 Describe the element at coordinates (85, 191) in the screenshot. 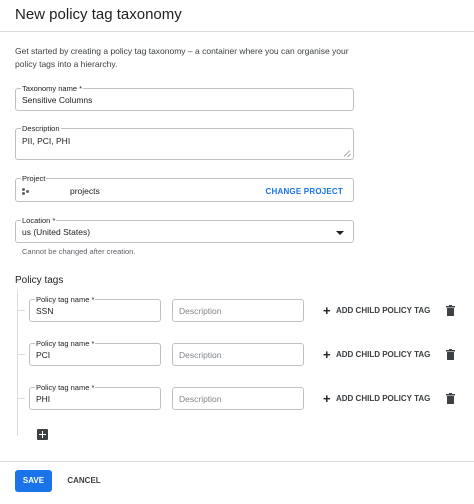

I see `project-value: projects` at that location.